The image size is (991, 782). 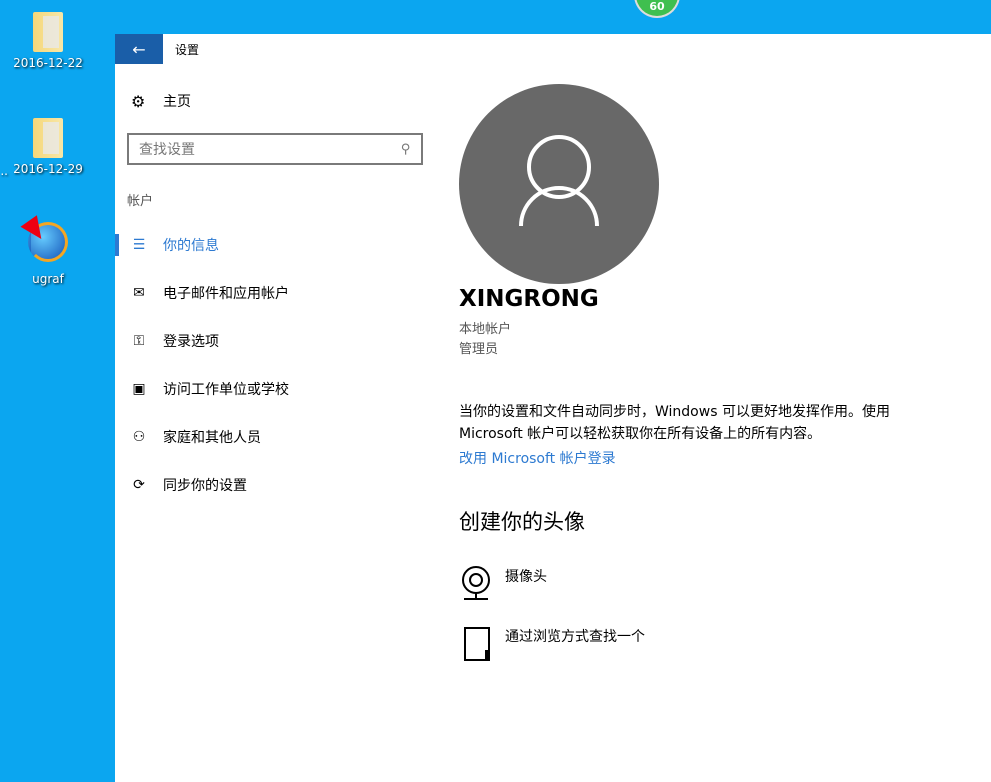 I want to click on sidebar-item-your-info: ☰ 你的信息, so click(x=280, y=245).